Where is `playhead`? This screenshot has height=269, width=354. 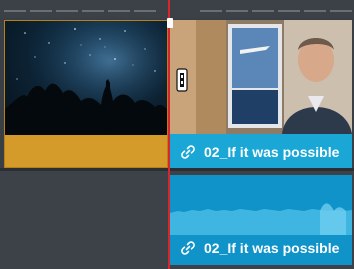
playhead is located at coordinates (169, 134).